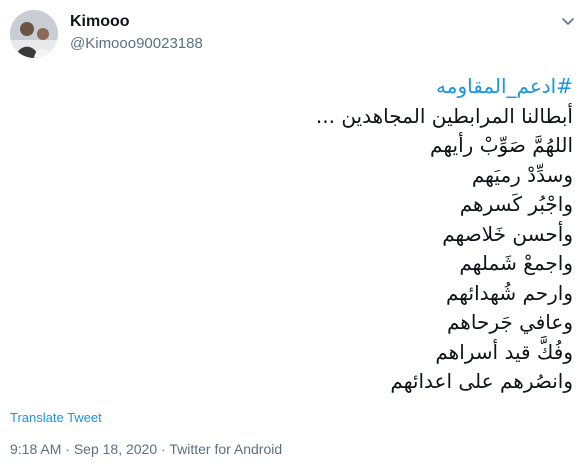  I want to click on tweet-time: 9:18 AM, so click(35, 449).